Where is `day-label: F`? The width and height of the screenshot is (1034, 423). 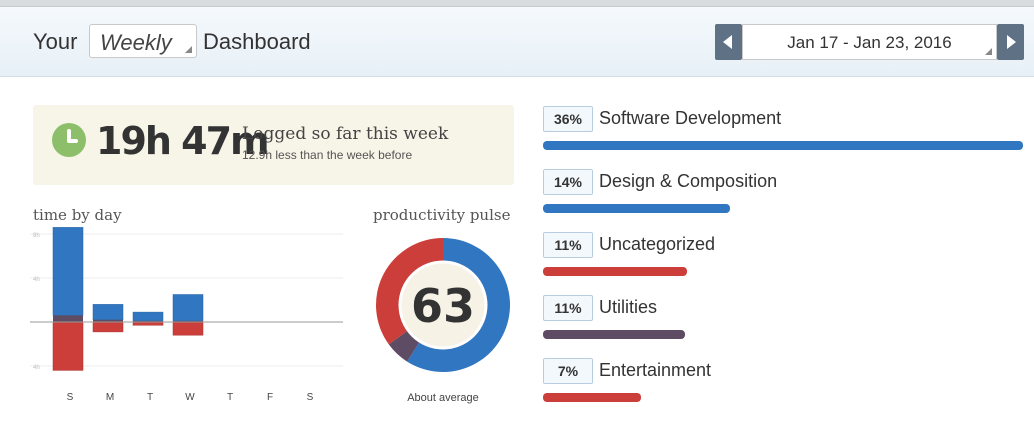 day-label: F is located at coordinates (270, 397).